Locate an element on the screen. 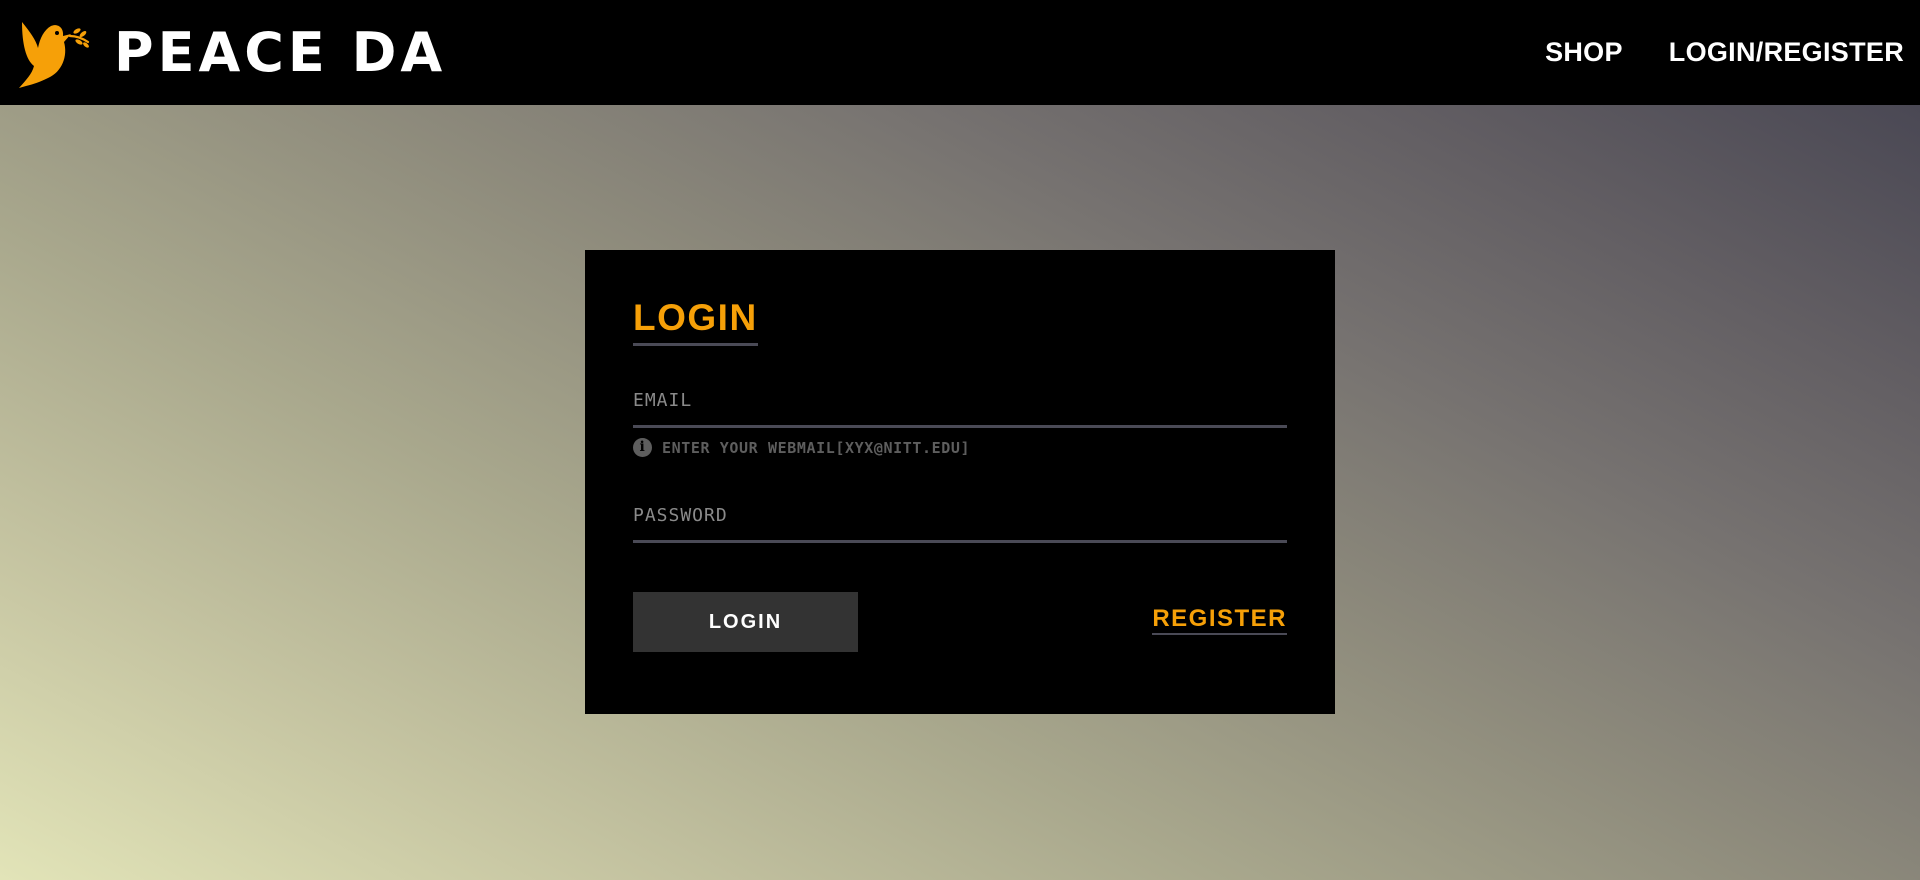 The height and width of the screenshot is (880, 1920). email-hint: i ENTER YOUR WEBMAIL[XYX@NITT.EDU] is located at coordinates (801, 447).